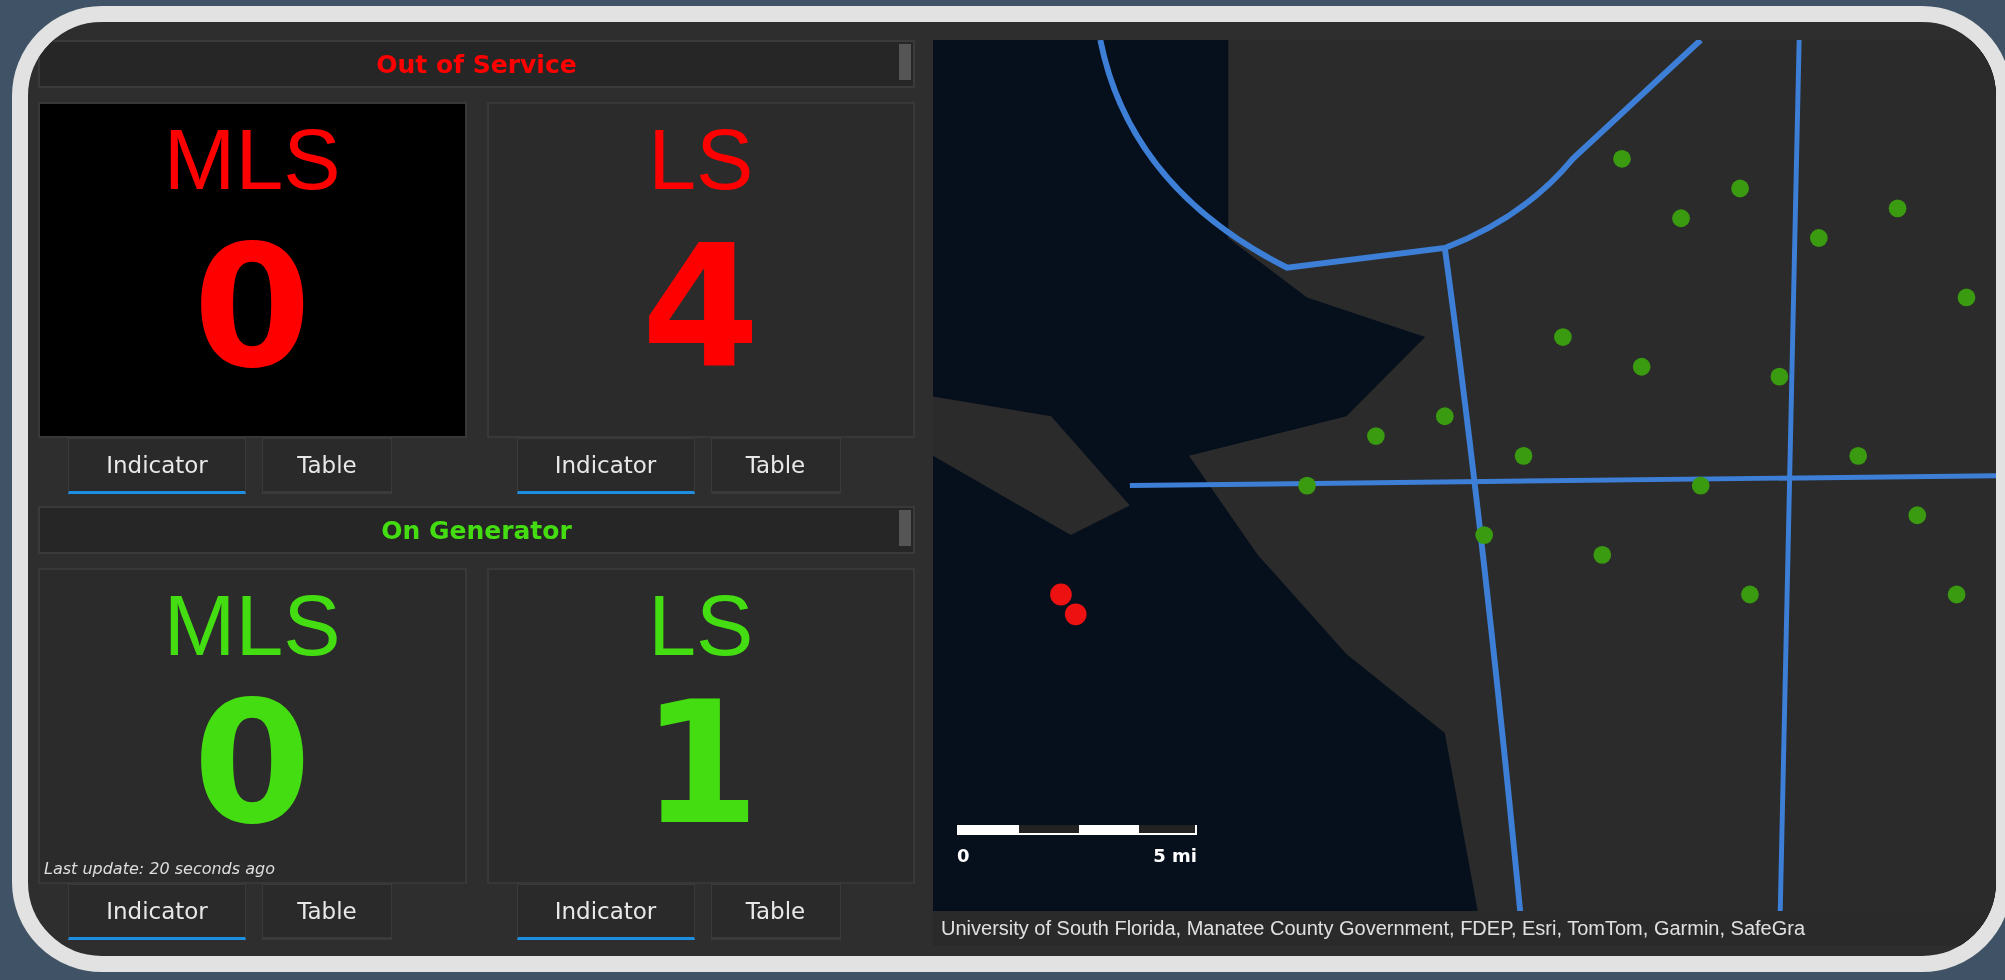 The width and height of the screenshot is (2005, 980). Describe the element at coordinates (700, 763) in the screenshot. I see `indicator-value: 1` at that location.